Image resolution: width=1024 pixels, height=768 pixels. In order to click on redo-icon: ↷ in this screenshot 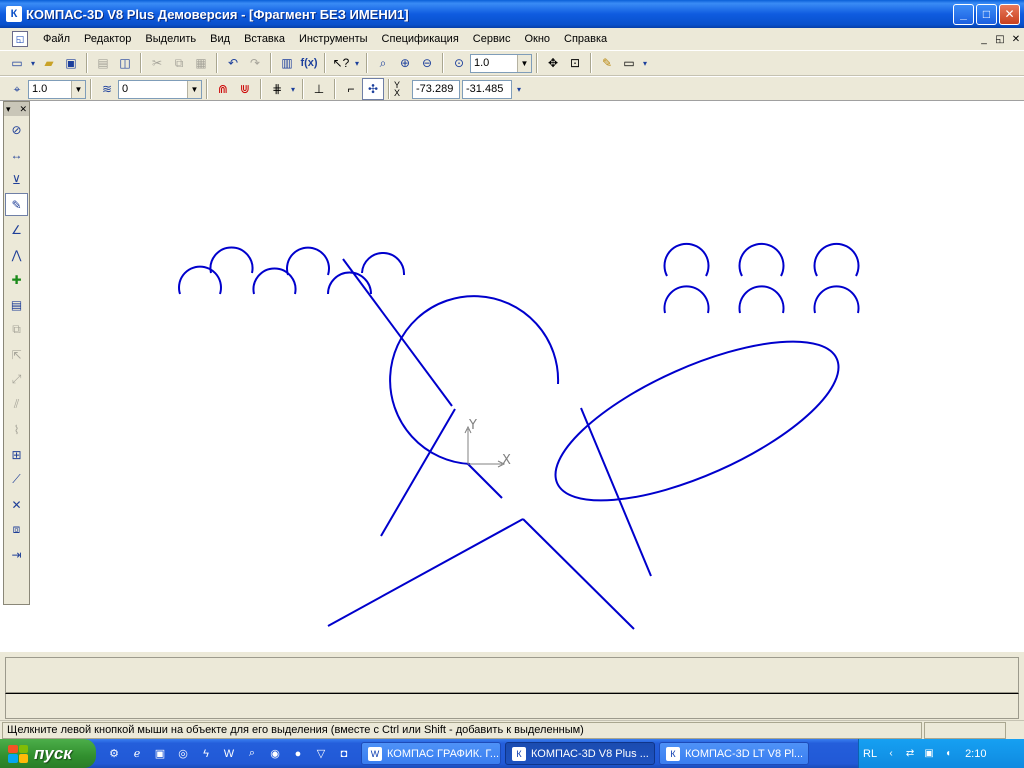, I will do `click(255, 63)`.